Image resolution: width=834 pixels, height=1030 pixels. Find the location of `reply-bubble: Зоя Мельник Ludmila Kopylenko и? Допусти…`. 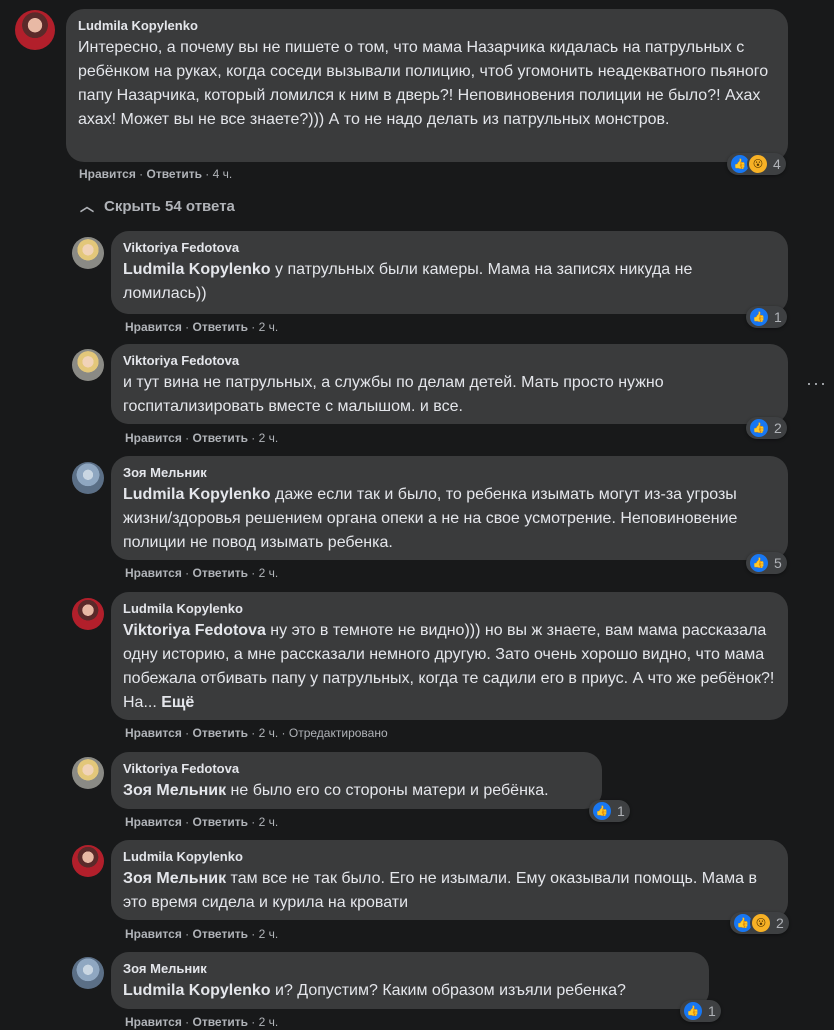

reply-bubble: Зоя Мельник Ludmila Kopylenko и? Допусти… is located at coordinates (410, 980).